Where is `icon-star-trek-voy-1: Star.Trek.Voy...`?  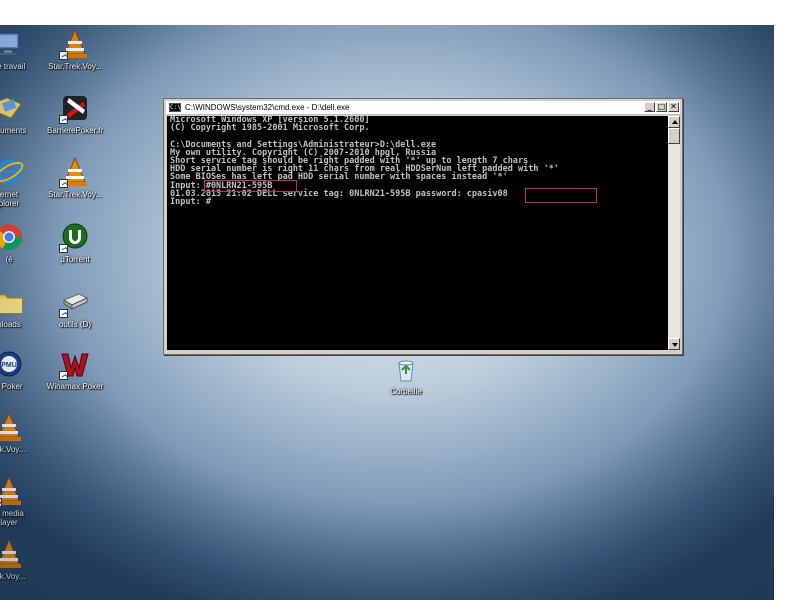 icon-star-trek-voy-1: Star.Trek.Voy... is located at coordinates (75, 49).